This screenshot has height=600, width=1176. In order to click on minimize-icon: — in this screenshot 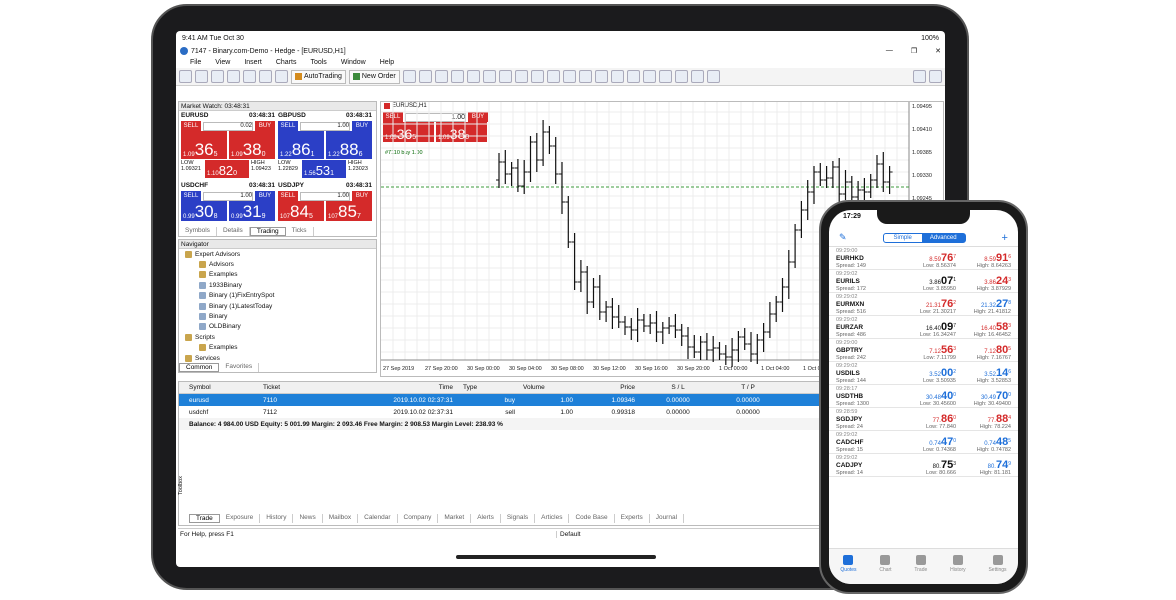, I will do `click(889, 51)`.